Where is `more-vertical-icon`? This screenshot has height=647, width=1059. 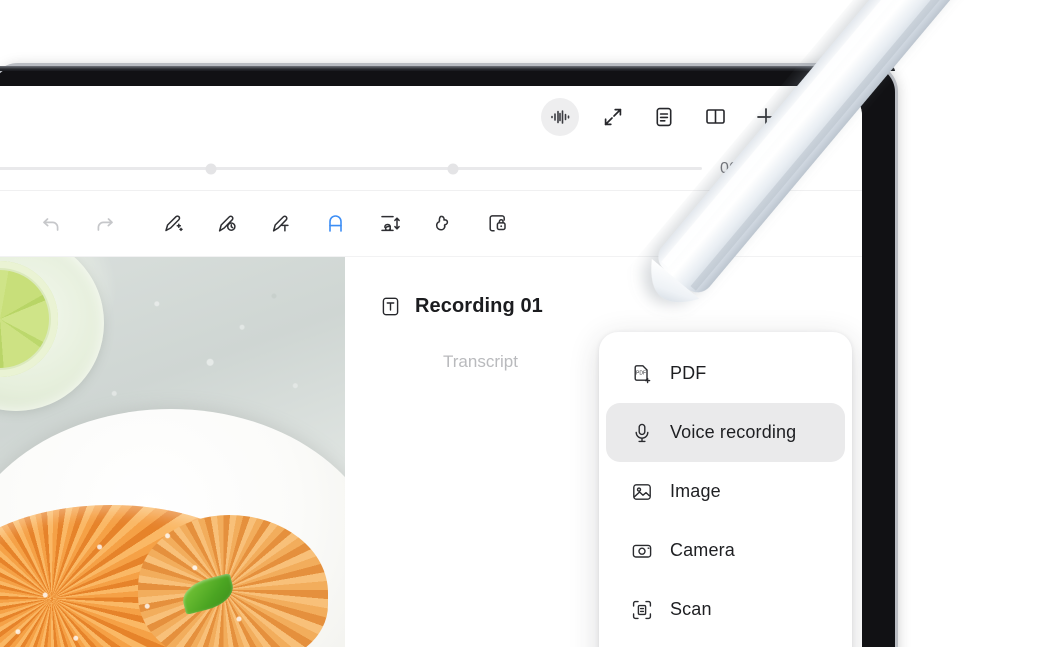
more-vertical-icon is located at coordinates (817, 117).